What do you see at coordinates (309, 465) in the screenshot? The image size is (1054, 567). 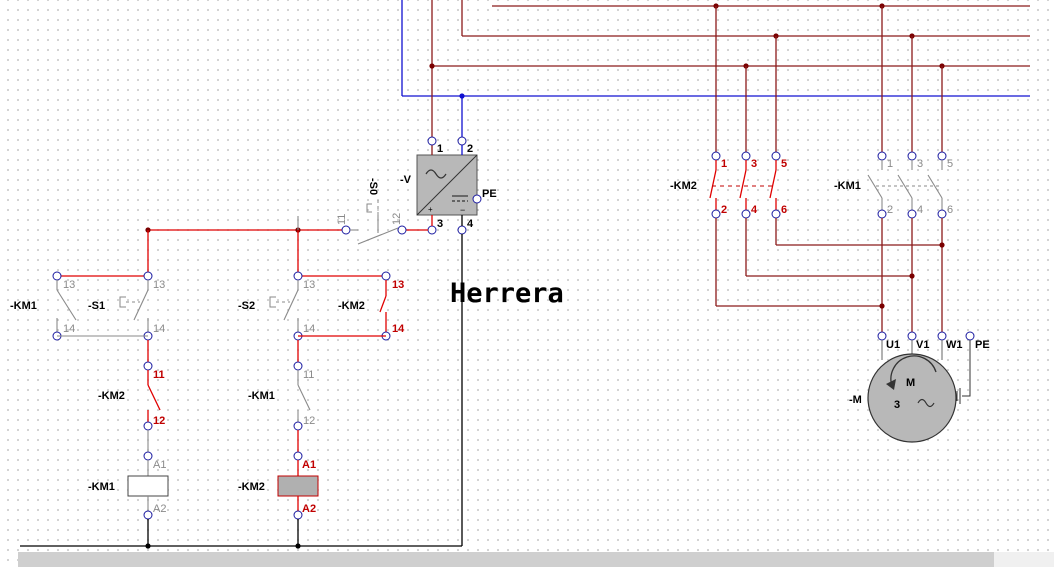 I see `coil-km2-a1: A1` at bounding box center [309, 465].